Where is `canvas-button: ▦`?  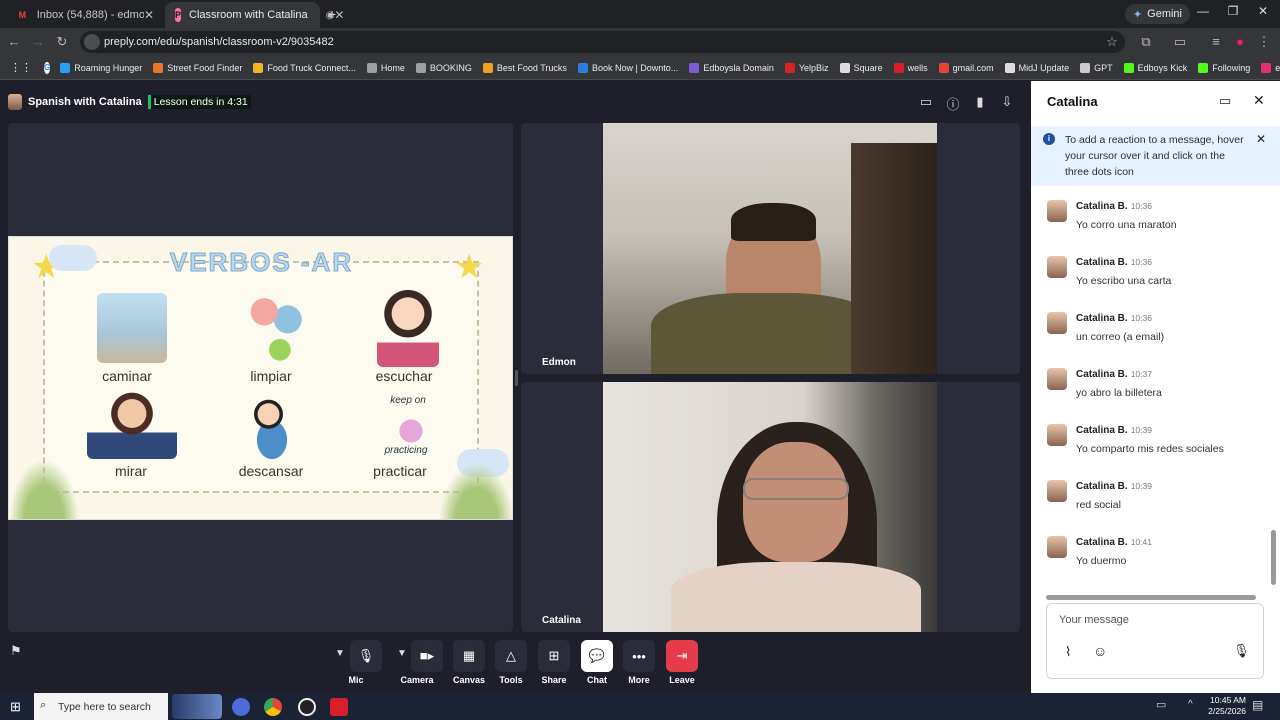 canvas-button: ▦ is located at coordinates (469, 656).